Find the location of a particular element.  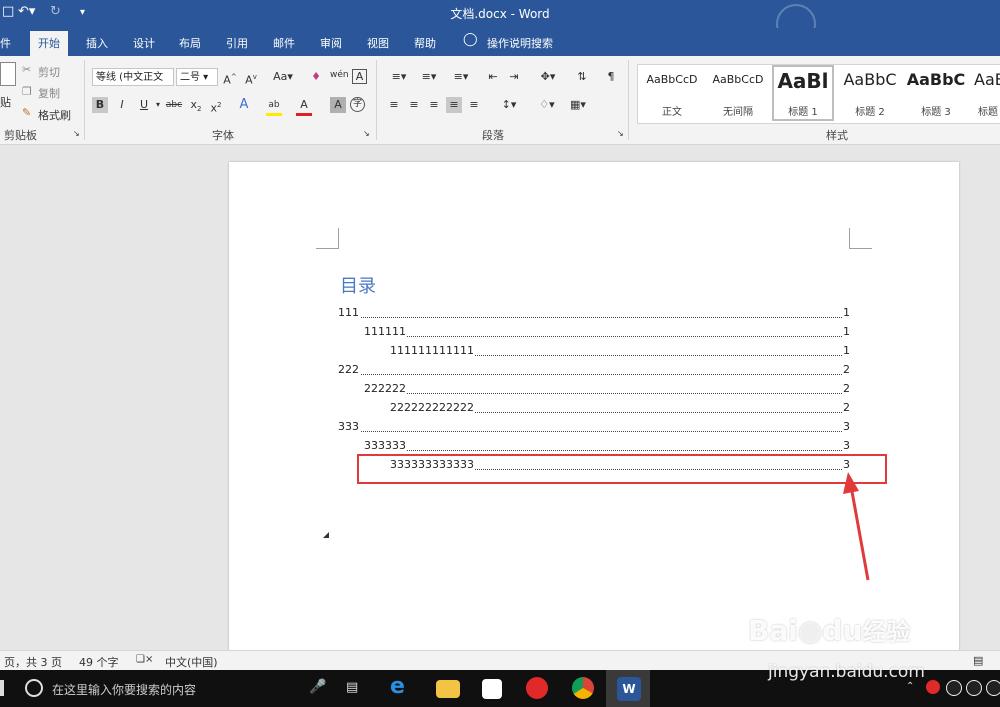

toc-entry-text: 222222222222 is located at coordinates (432, 407).